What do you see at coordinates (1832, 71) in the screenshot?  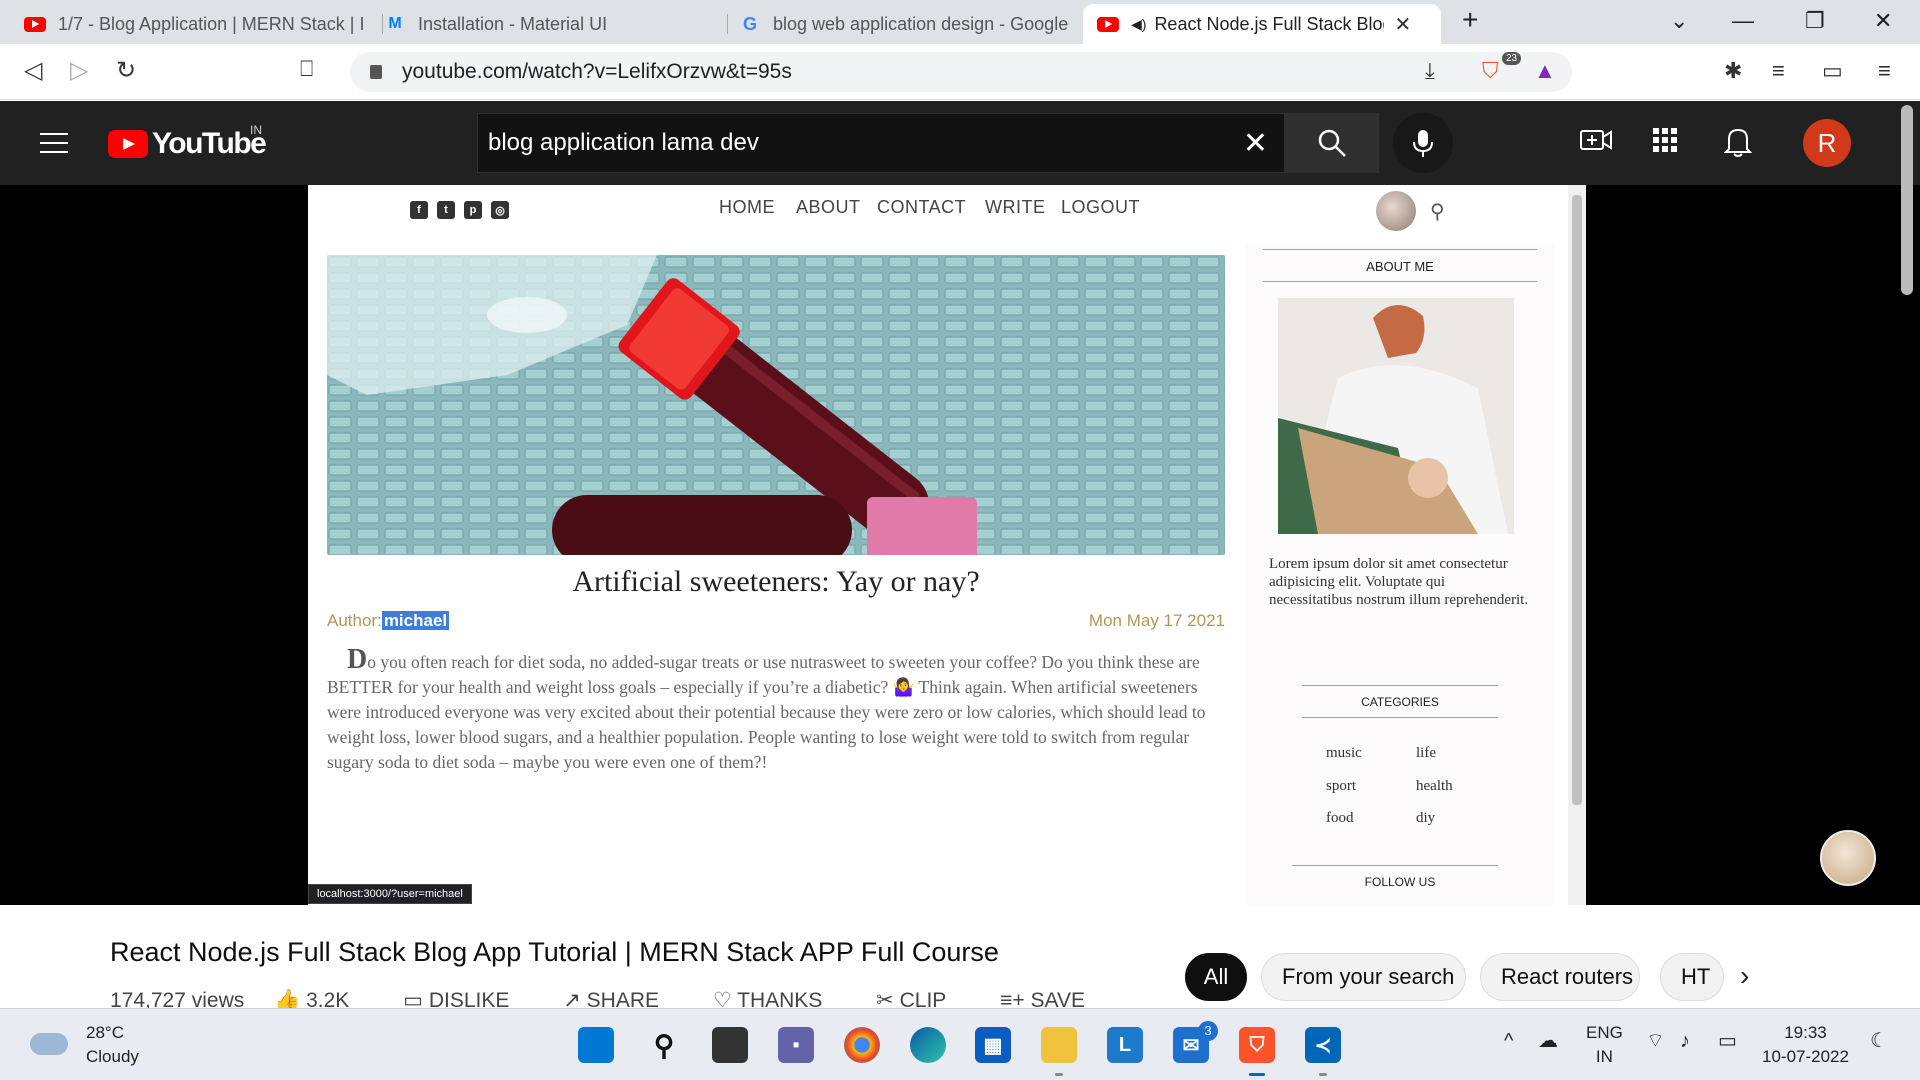 I see `wallet-icon: ▭` at bounding box center [1832, 71].